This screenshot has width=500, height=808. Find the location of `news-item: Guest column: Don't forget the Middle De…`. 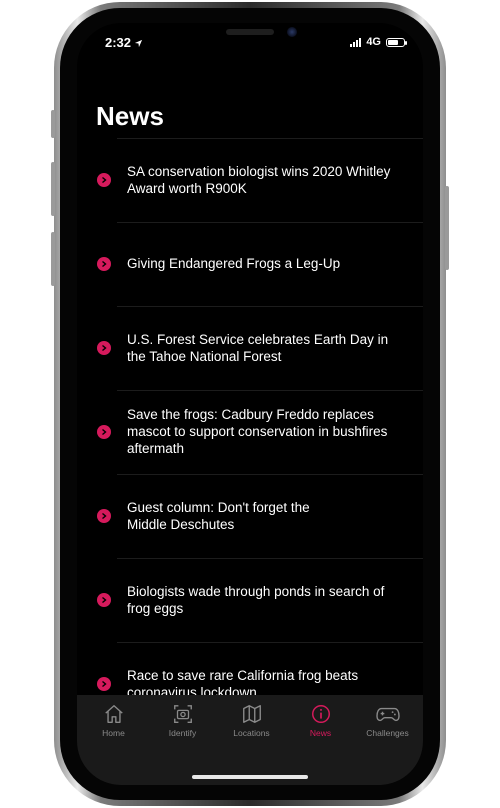

news-item: Guest column: Don't forget the Middle De… is located at coordinates (260, 516).